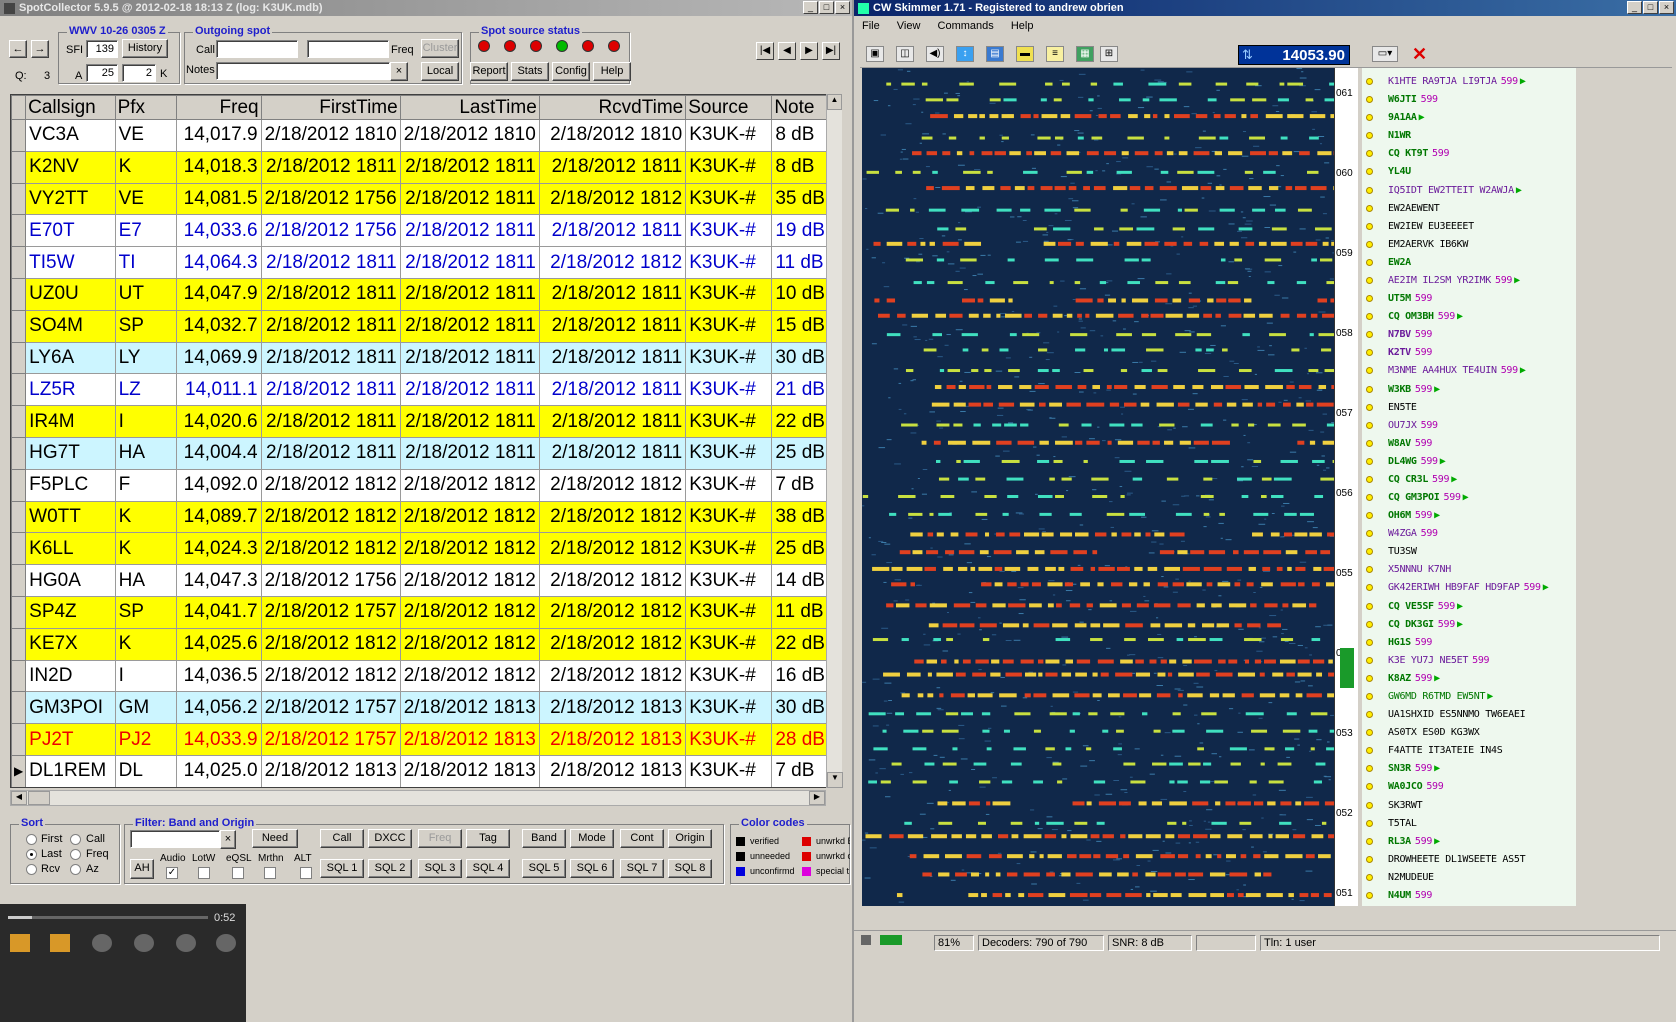 The image size is (1676, 1022). Describe the element at coordinates (70, 167) in the screenshot. I see `callsign-cell: K2NV` at that location.